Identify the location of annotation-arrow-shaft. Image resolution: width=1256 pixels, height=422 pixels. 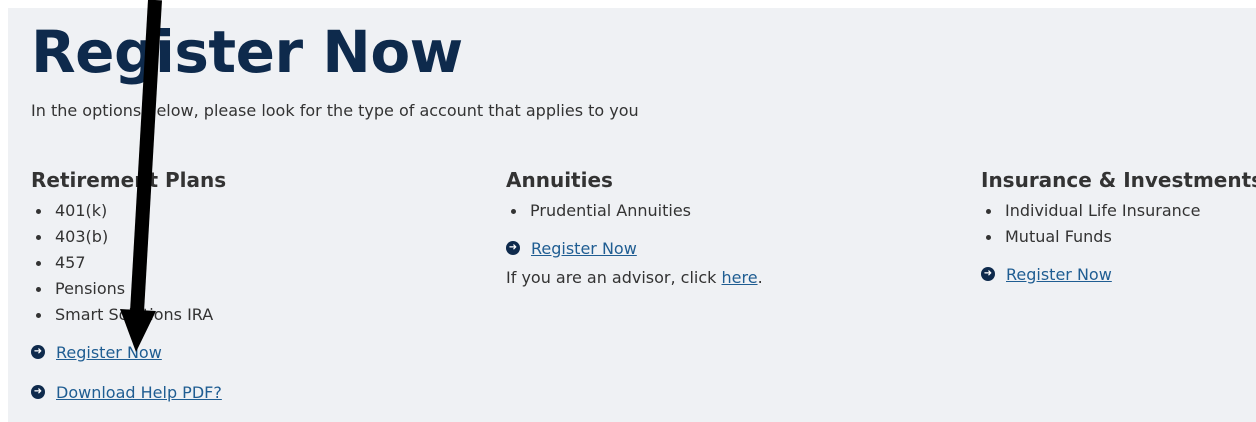
(146, 156).